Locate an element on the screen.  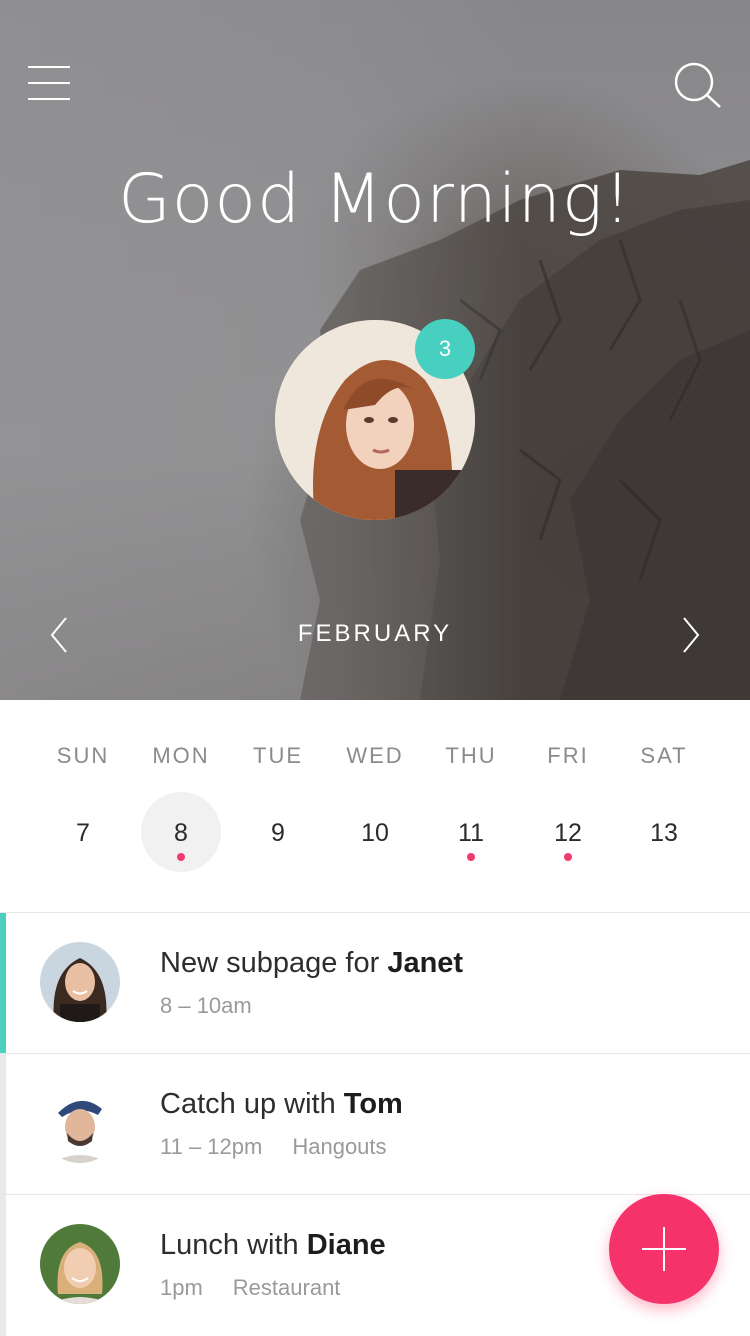
event-title: New subpage for Janet is located at coordinates (312, 963).